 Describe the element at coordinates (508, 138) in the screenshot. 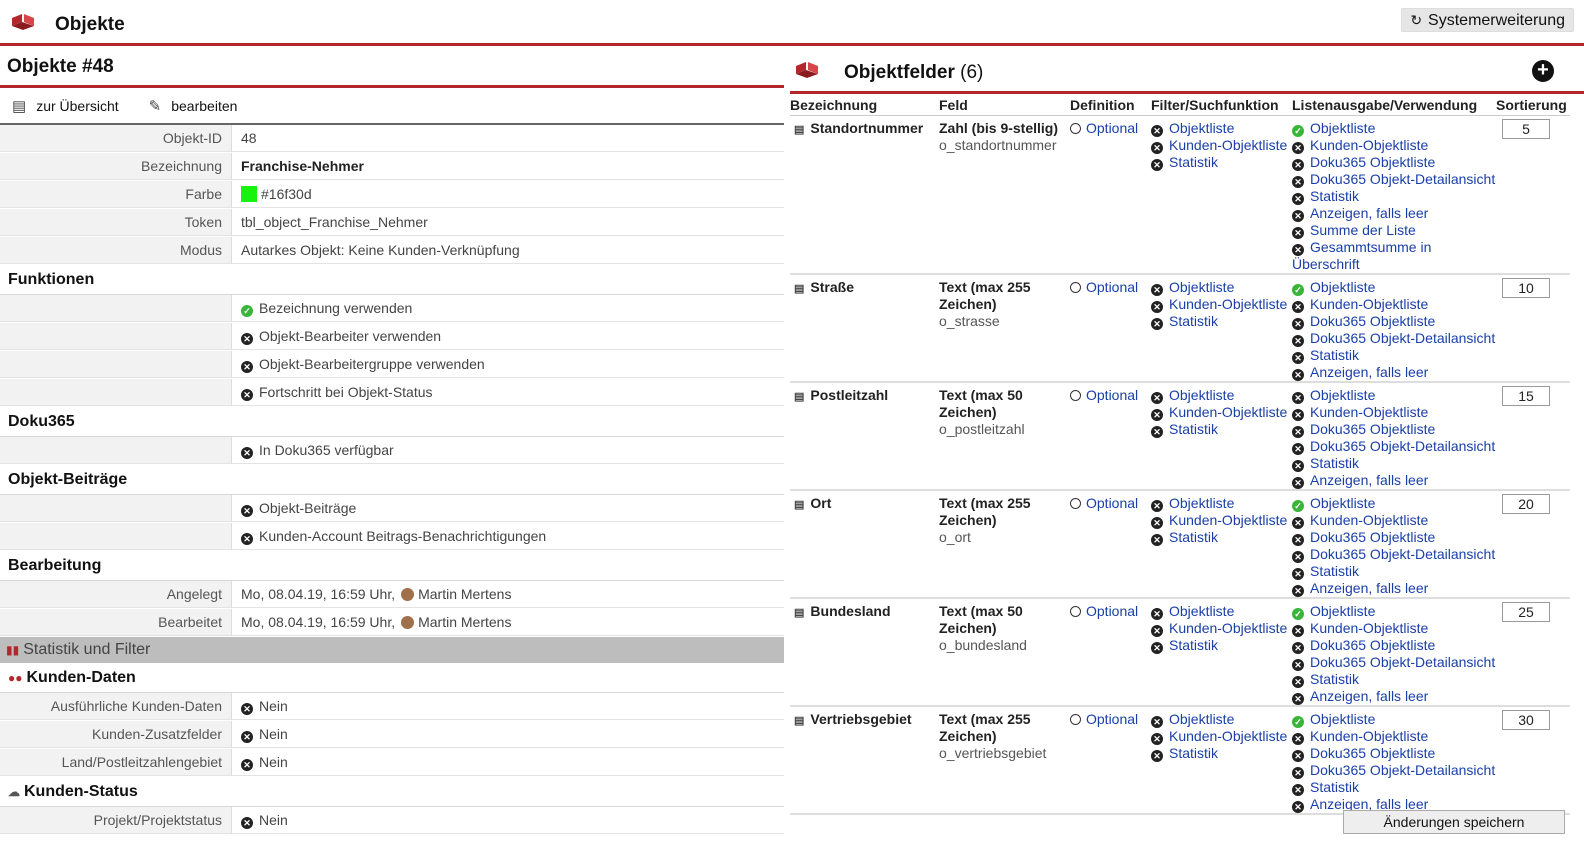

I see `field-value: 48` at that location.